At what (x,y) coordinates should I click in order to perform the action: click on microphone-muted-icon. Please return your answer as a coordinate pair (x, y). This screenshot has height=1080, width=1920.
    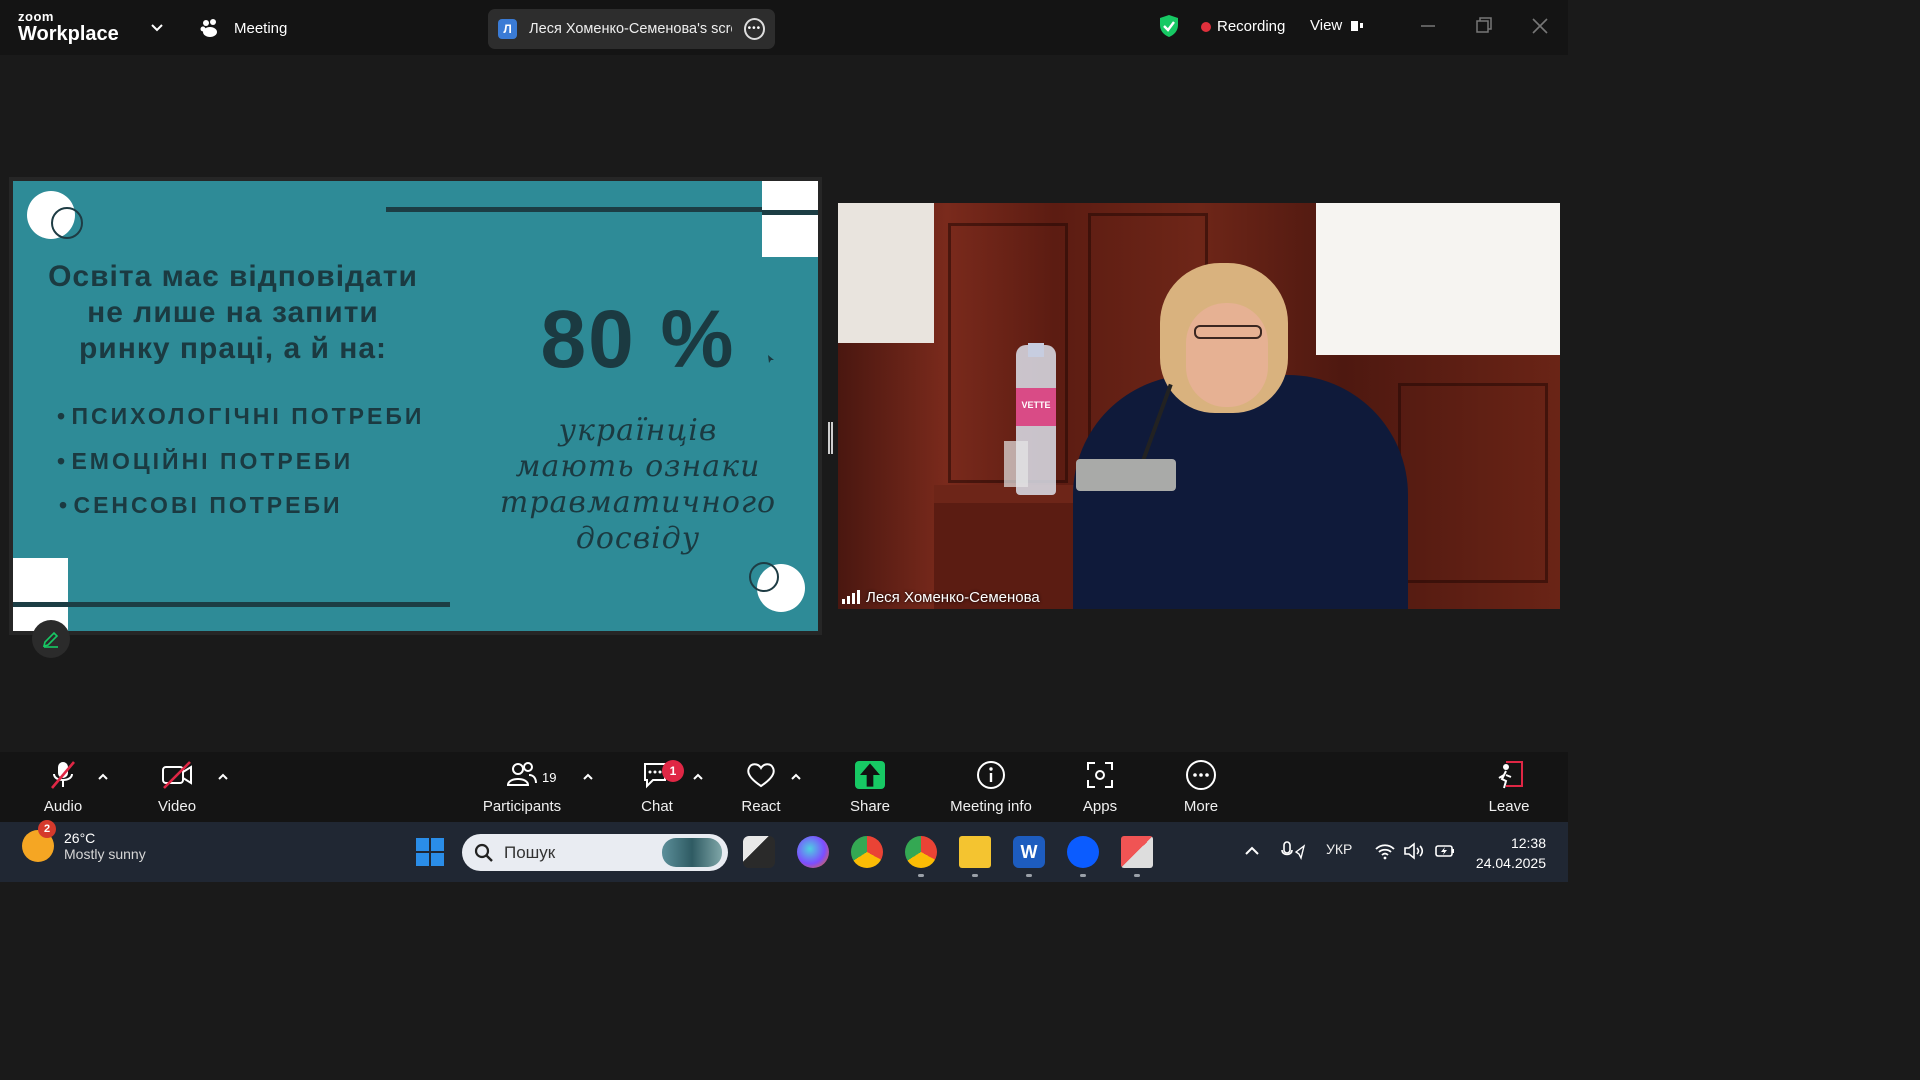
    Looking at the image, I should click on (63, 775).